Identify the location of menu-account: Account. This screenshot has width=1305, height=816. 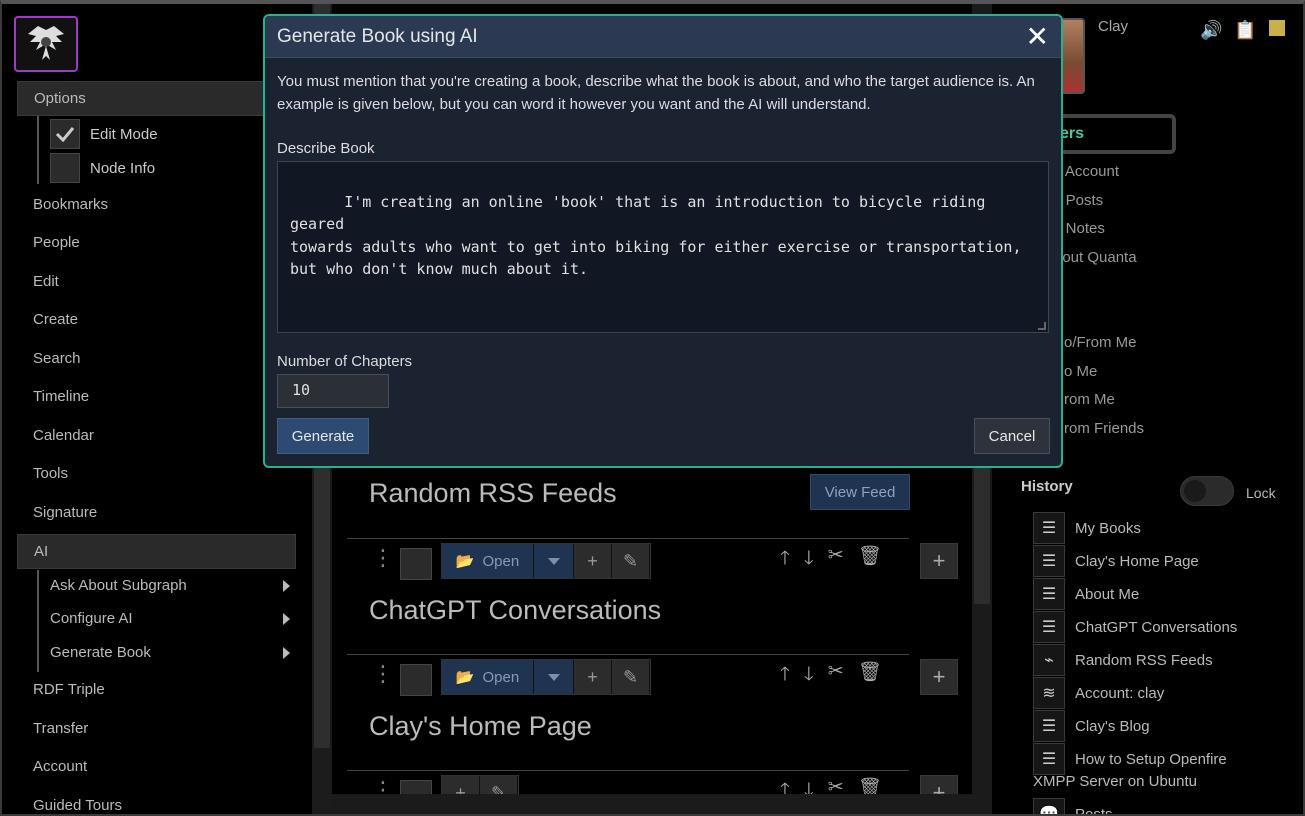
(60, 766).